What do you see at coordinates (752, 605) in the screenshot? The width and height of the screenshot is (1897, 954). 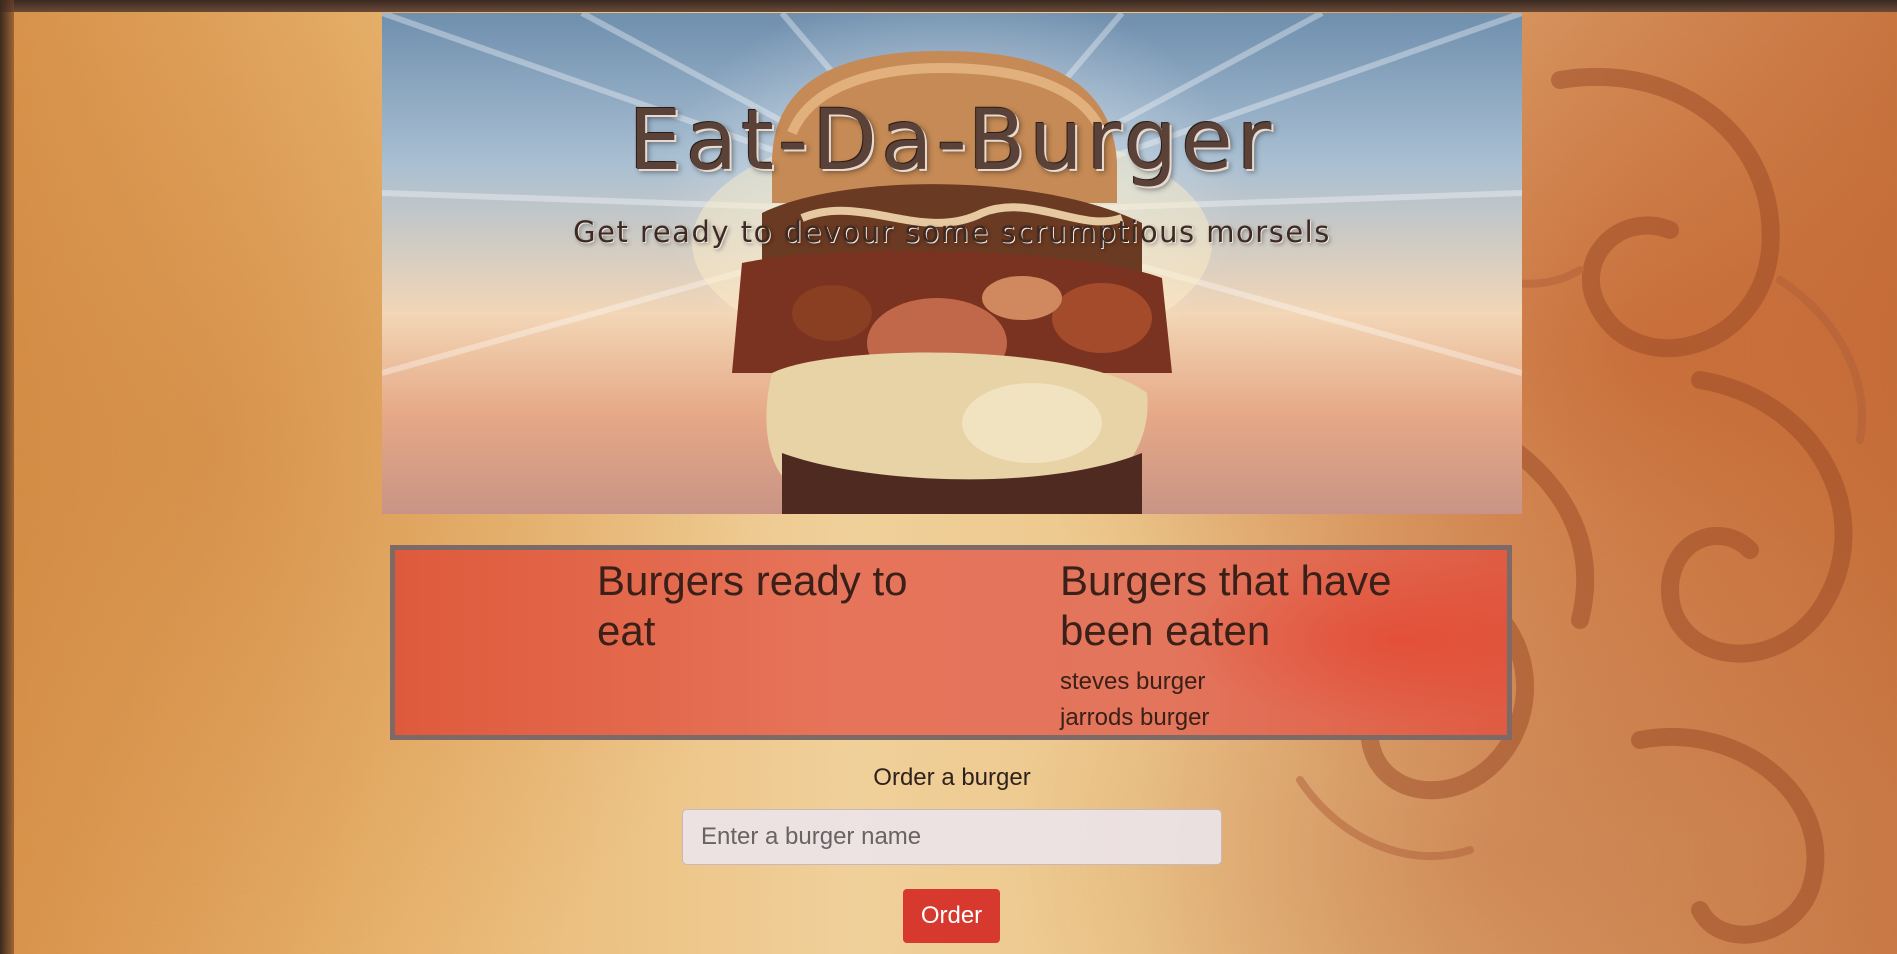 I see `ready-burgers-heading: Burgers ready to eat` at bounding box center [752, 605].